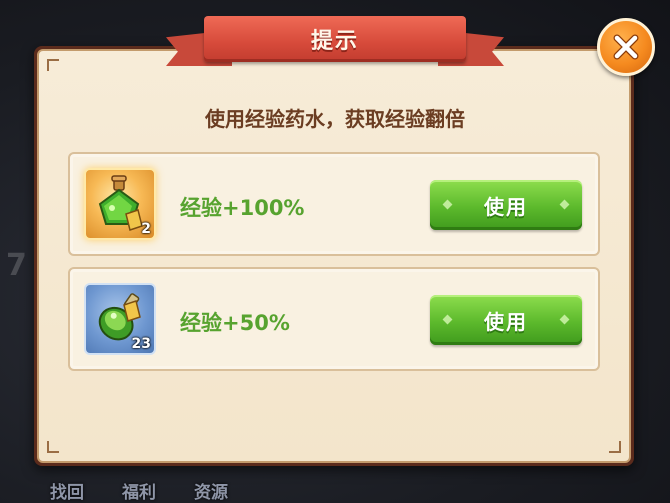 The image size is (670, 503). I want to click on bottom-nav: 找回 福利 资源, so click(180, 490).